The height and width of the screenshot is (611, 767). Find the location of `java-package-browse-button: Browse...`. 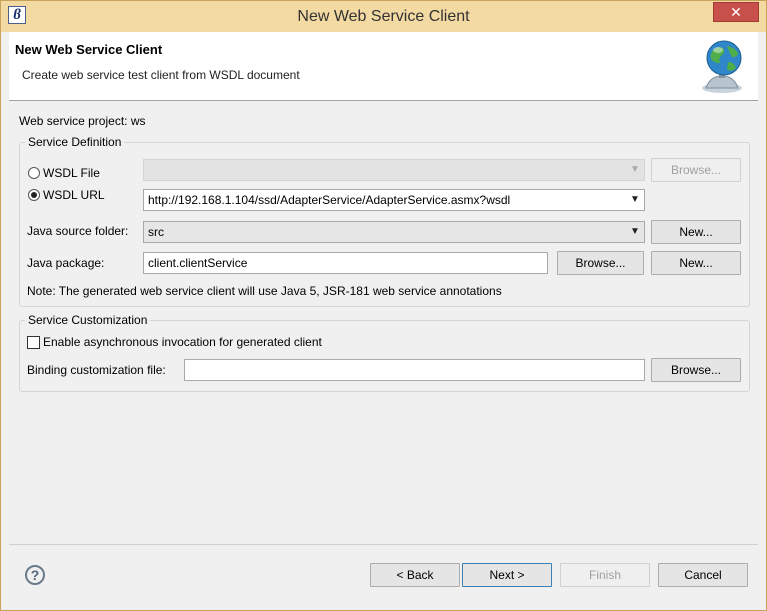

java-package-browse-button: Browse... is located at coordinates (600, 263).